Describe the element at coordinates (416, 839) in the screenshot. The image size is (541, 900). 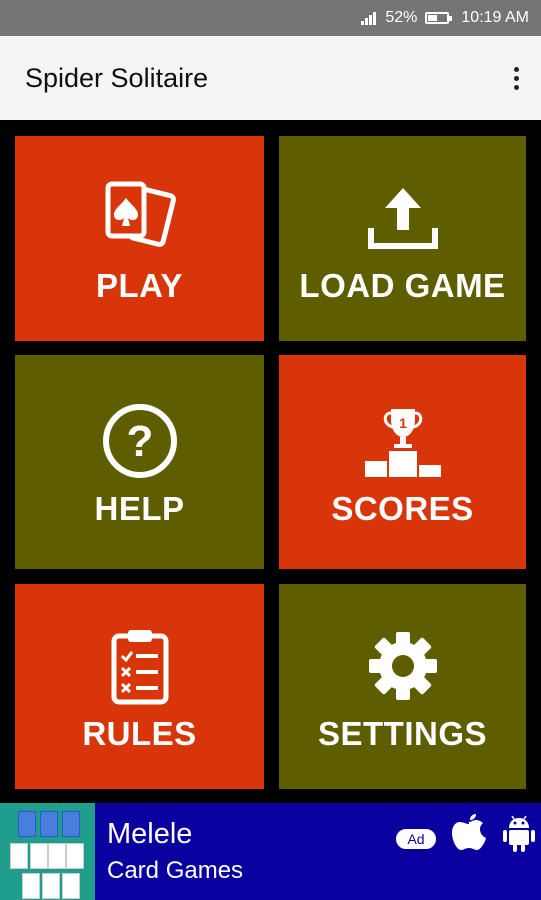
I see `ad-badge: Ad` at that location.